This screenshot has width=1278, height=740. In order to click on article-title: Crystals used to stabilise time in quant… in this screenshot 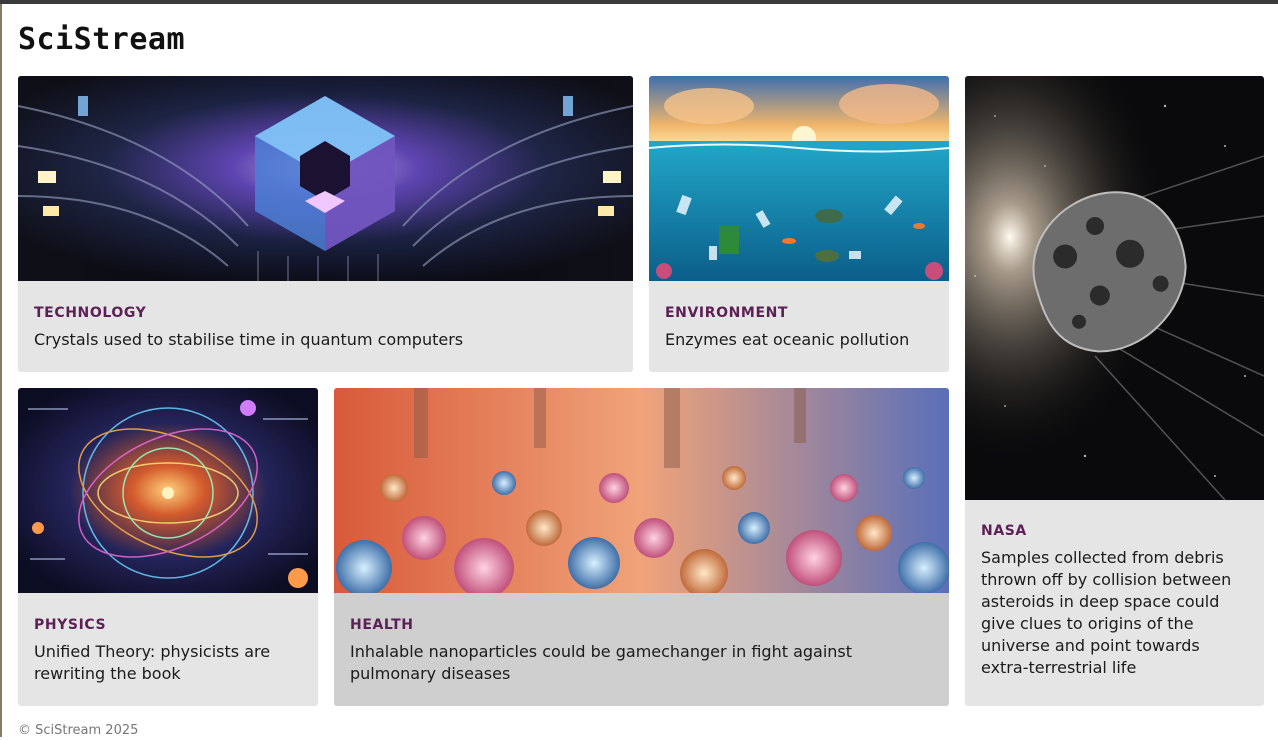, I will do `click(325, 340)`.